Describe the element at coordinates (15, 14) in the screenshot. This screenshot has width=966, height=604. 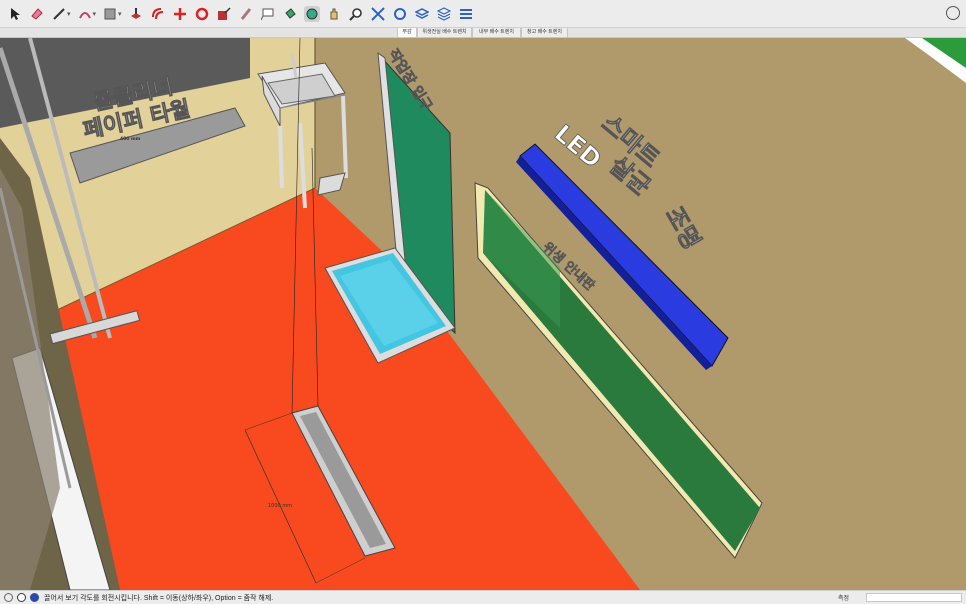
I see `select-tool-icon` at that location.